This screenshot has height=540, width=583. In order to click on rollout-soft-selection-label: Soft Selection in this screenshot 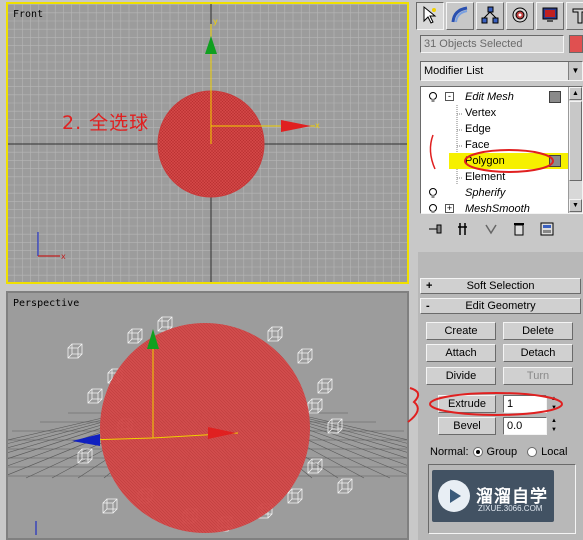, I will do `click(500, 286)`.